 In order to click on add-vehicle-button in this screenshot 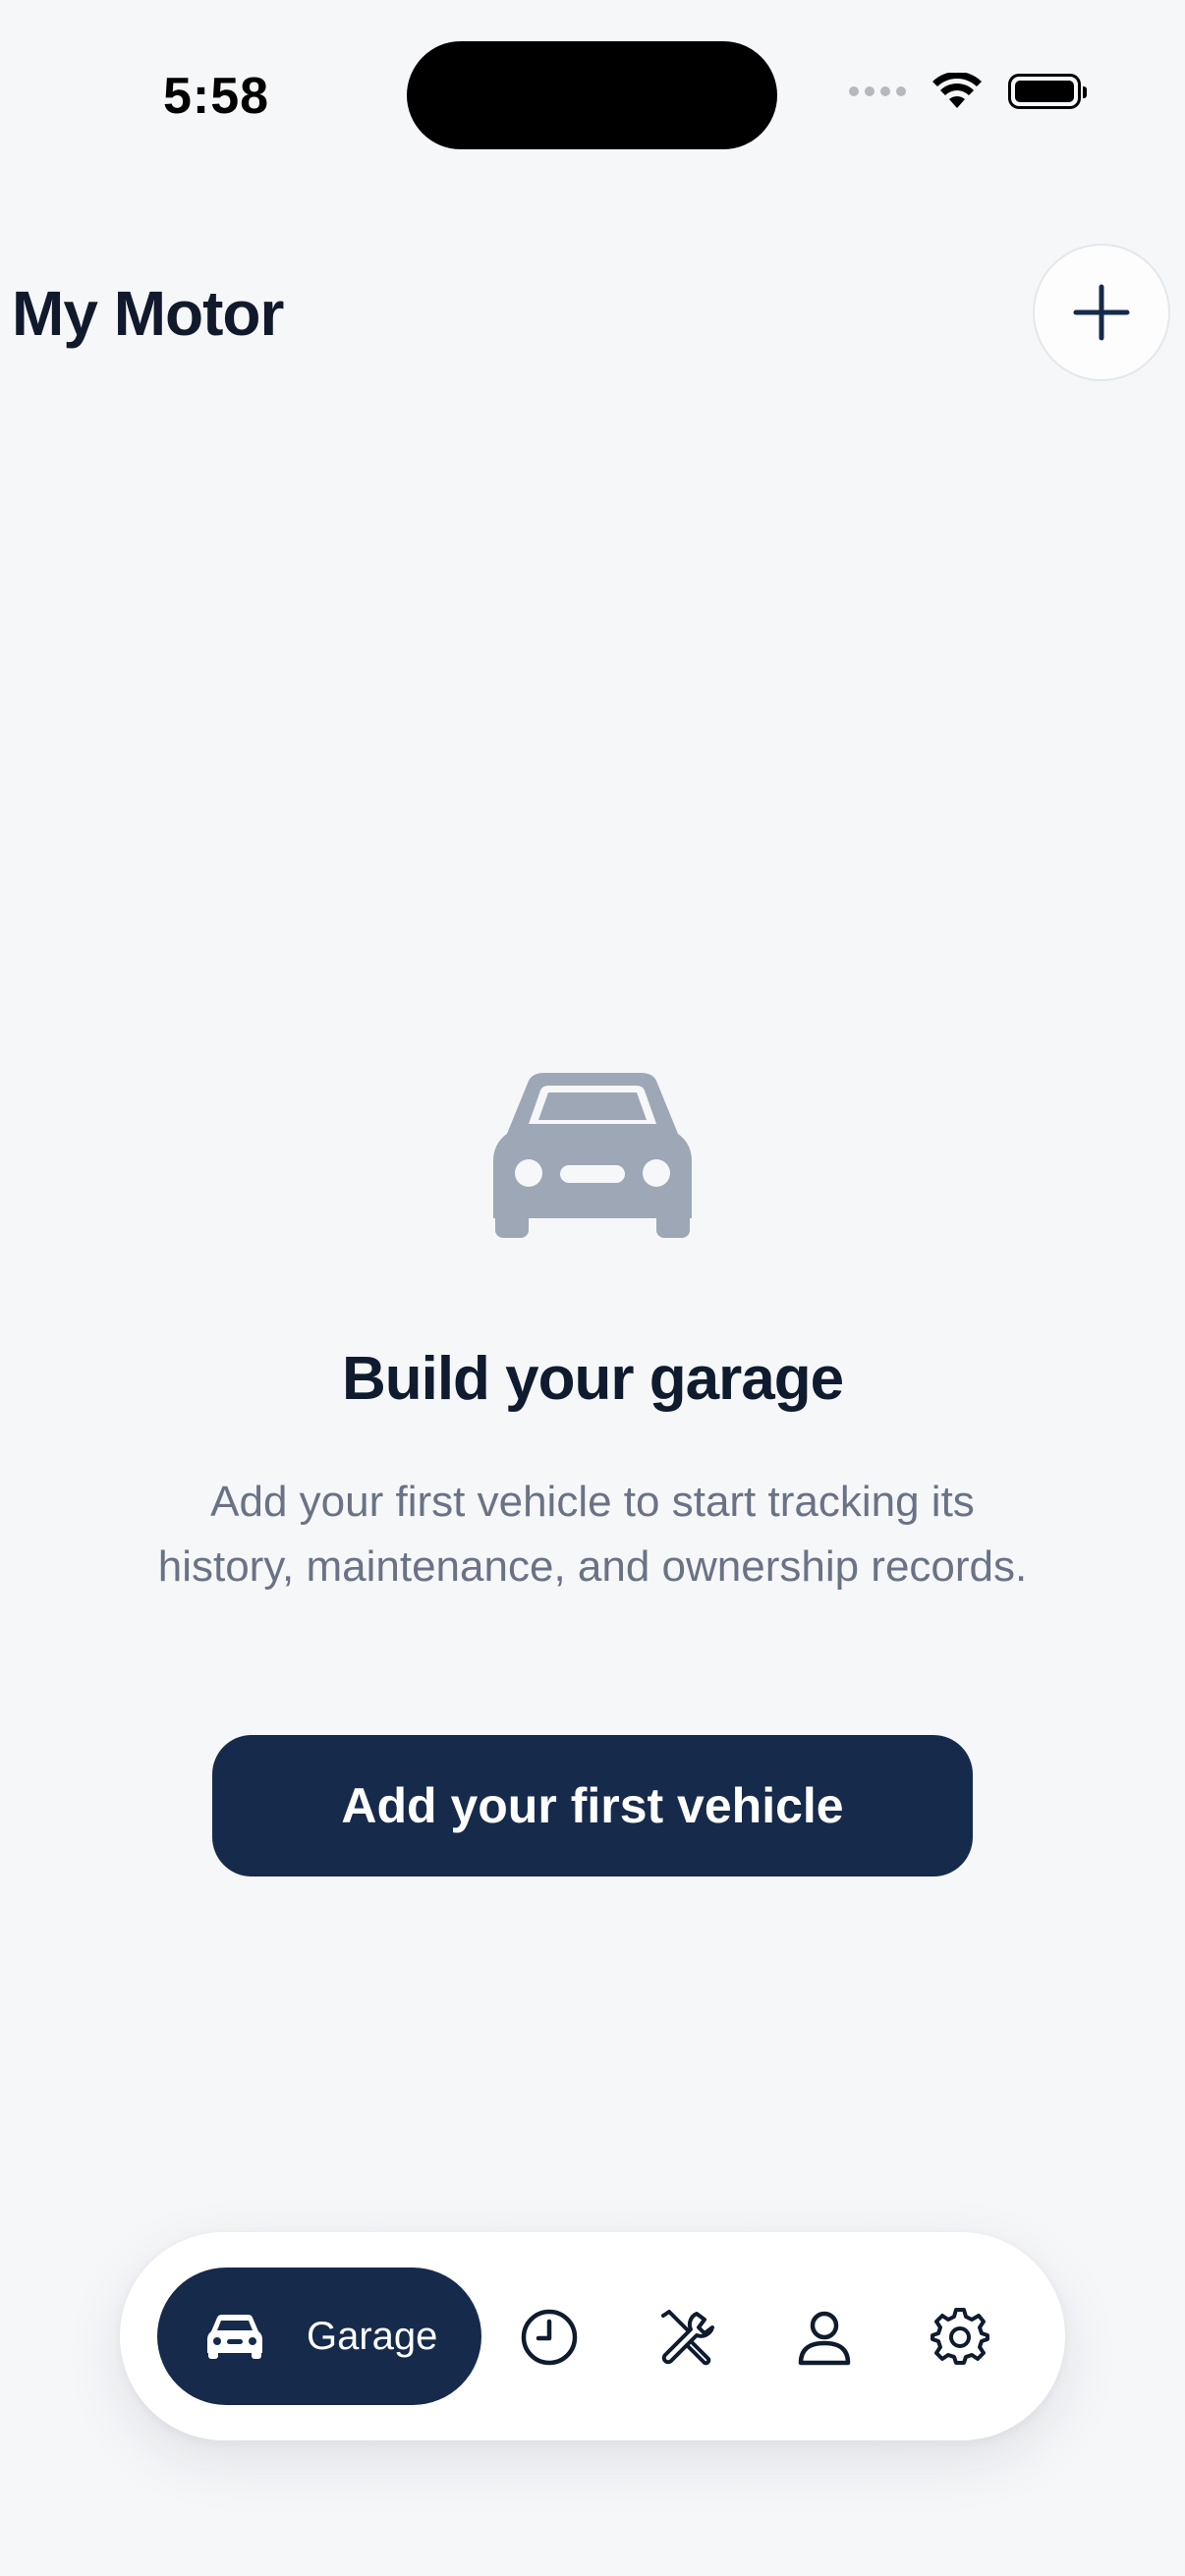, I will do `click(1102, 312)`.